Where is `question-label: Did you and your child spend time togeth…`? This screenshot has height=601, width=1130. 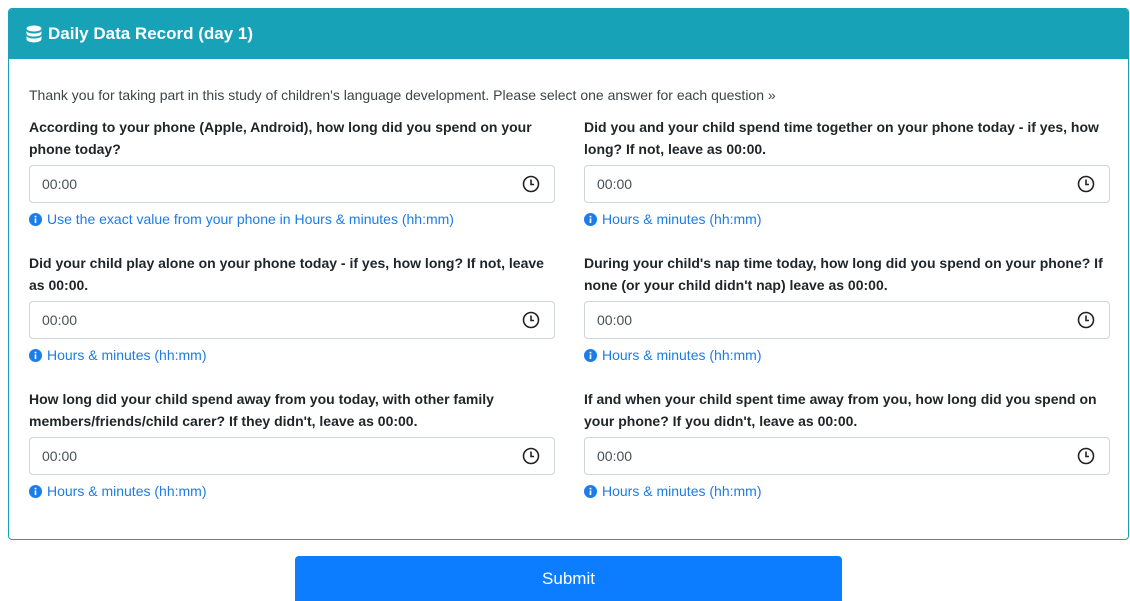 question-label: Did you and your child spend time togeth… is located at coordinates (841, 138).